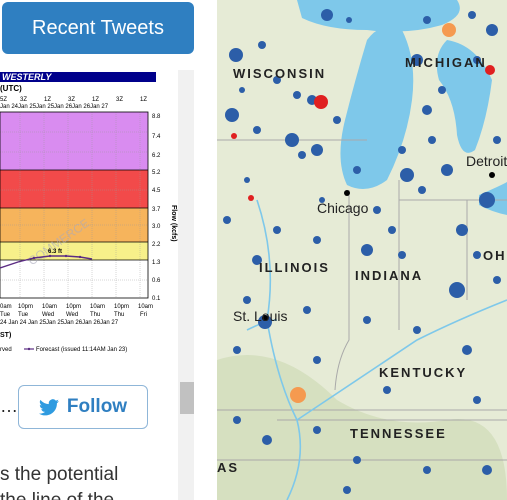  What do you see at coordinates (81, 350) in the screenshot?
I see `forecast-legend: Forecast (issued 11:14AM Jan 23)` at bounding box center [81, 350].